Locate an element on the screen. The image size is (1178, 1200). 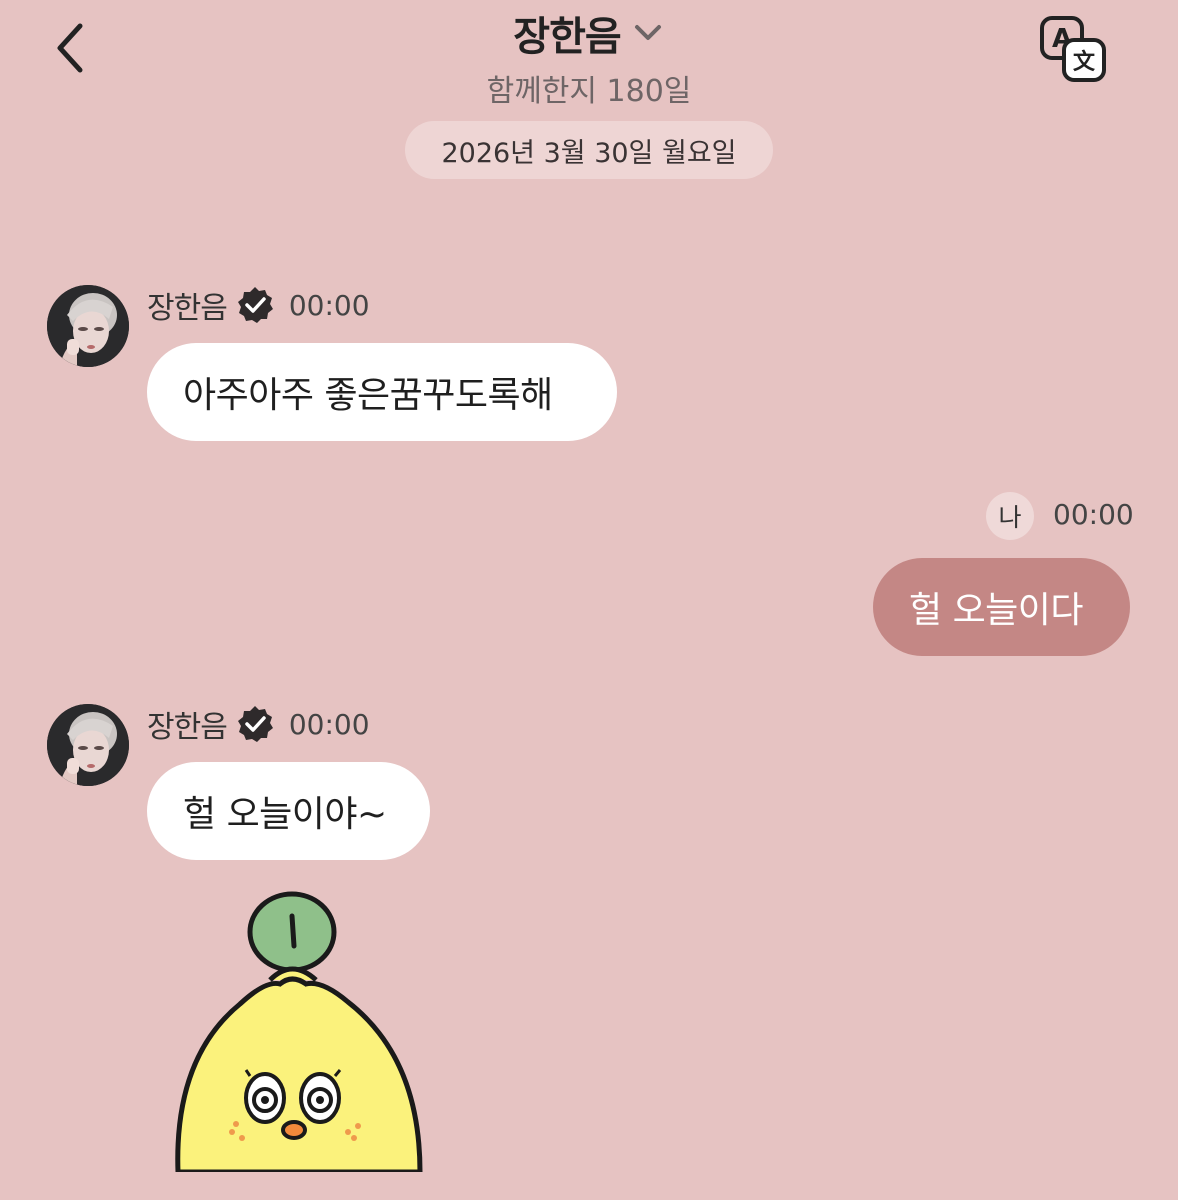
svg-text: 文 is located at coordinates (1084, 62).